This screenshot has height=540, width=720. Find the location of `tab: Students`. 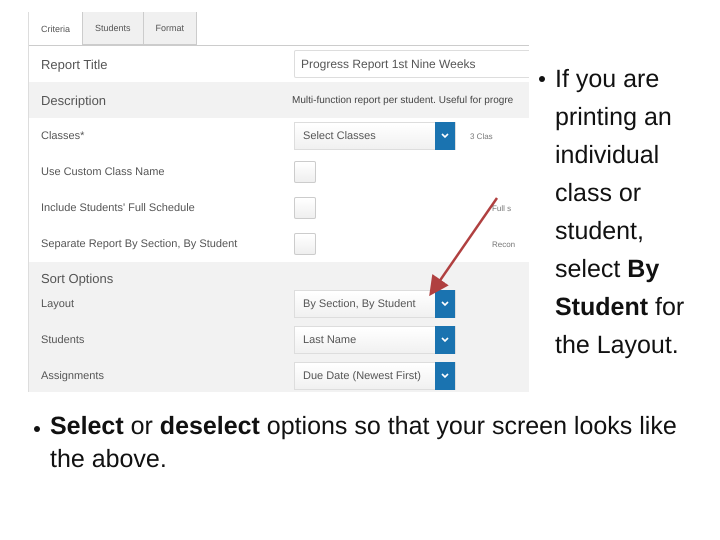

tab: Students is located at coordinates (113, 28).